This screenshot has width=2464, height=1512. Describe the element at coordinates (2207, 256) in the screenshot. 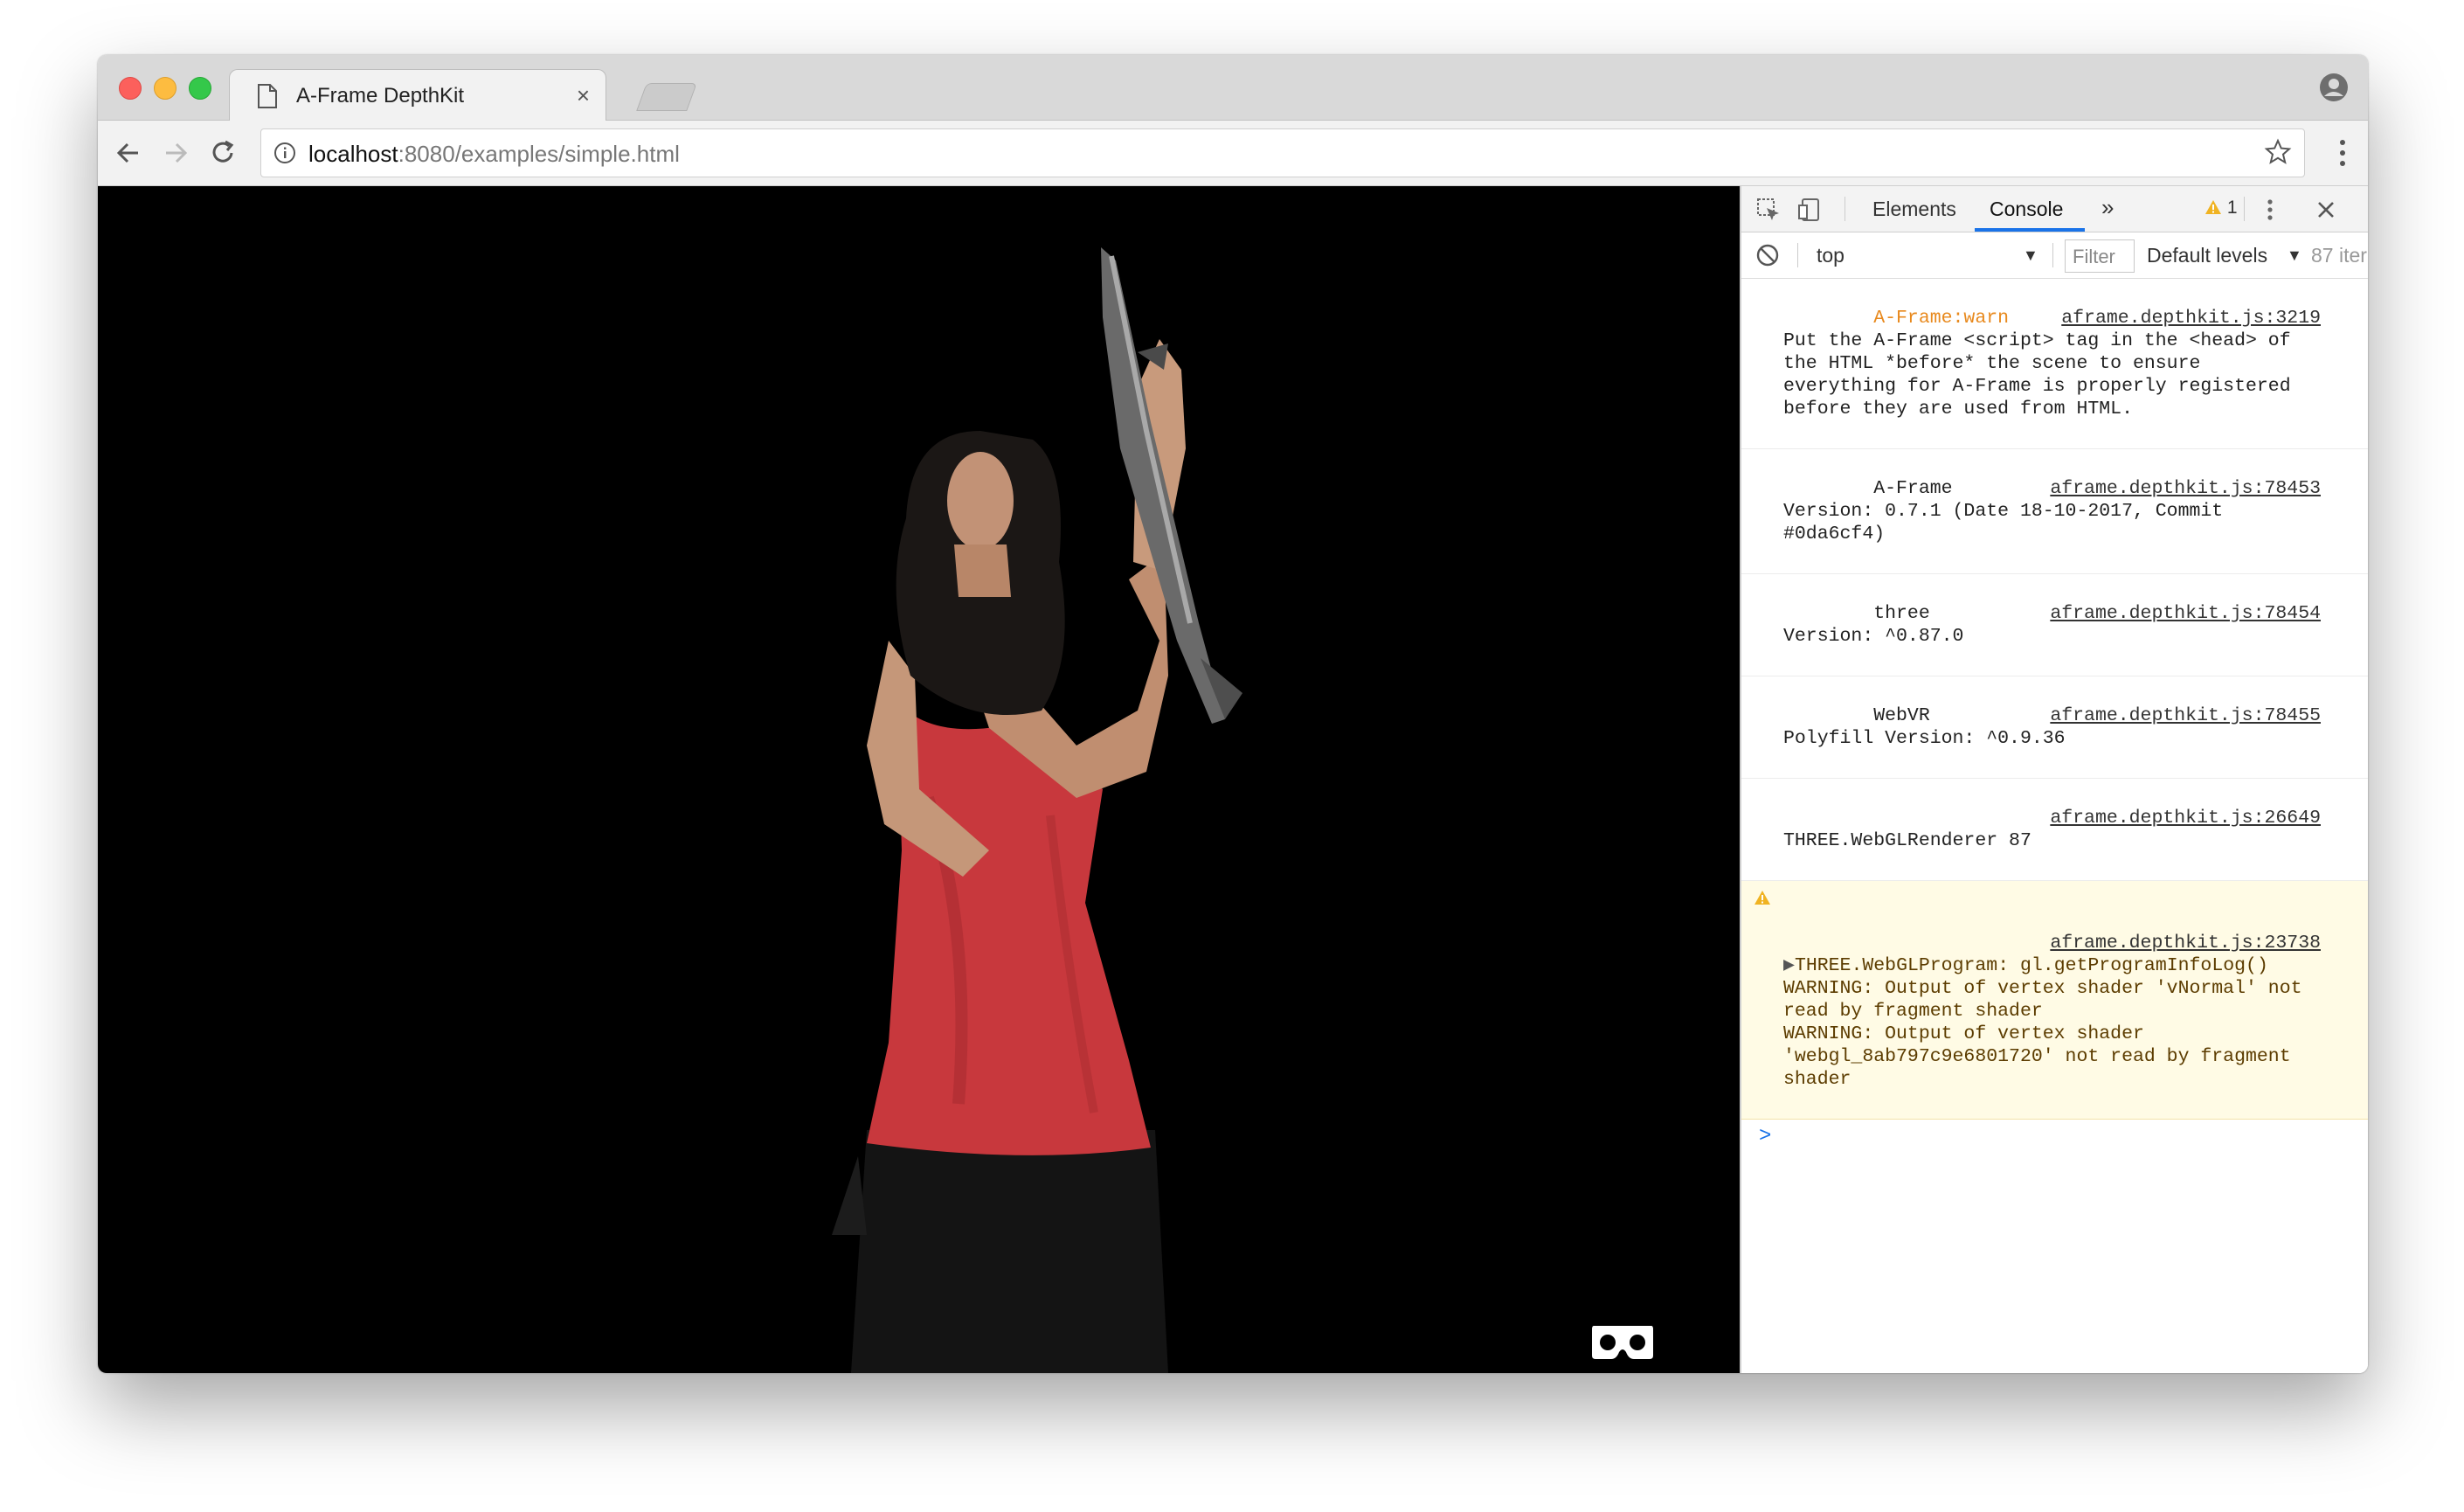

I see `log-levels-select: Default levels` at that location.